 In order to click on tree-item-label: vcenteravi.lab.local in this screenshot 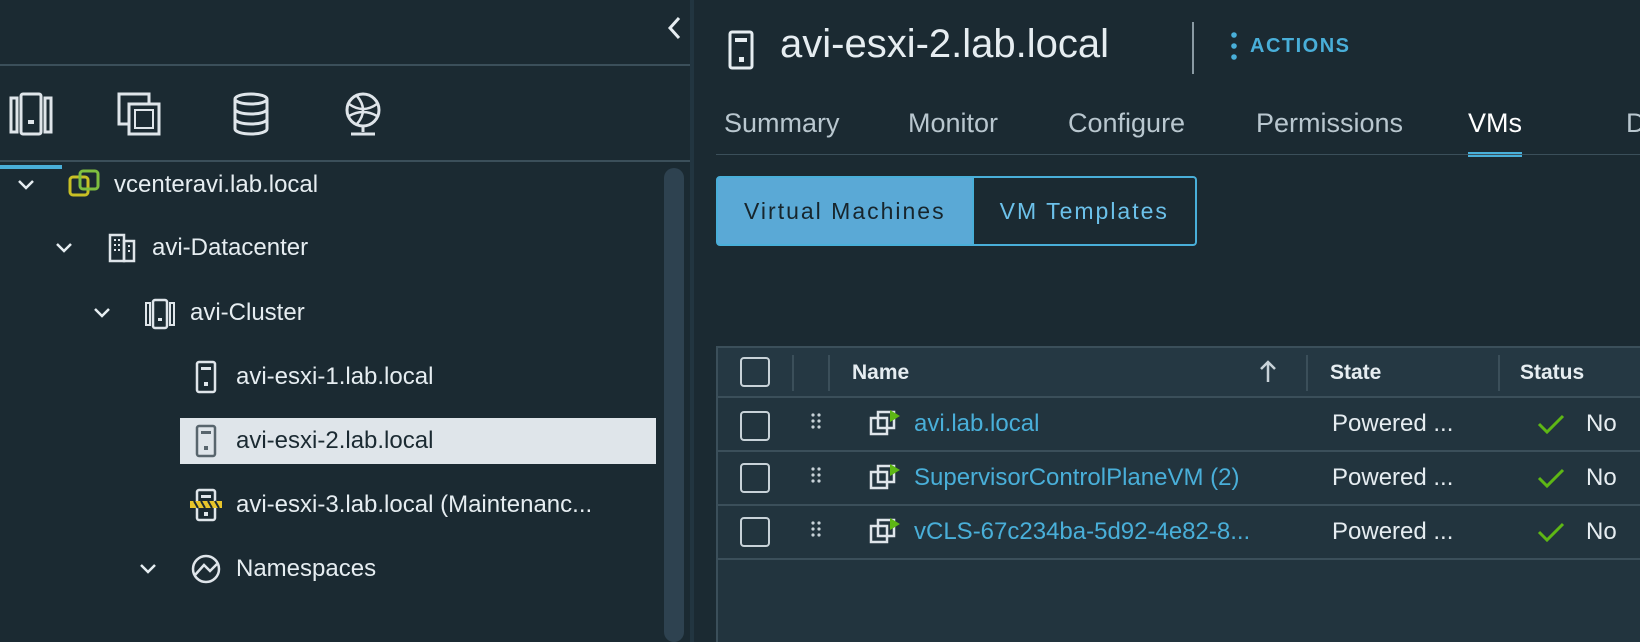, I will do `click(216, 184)`.